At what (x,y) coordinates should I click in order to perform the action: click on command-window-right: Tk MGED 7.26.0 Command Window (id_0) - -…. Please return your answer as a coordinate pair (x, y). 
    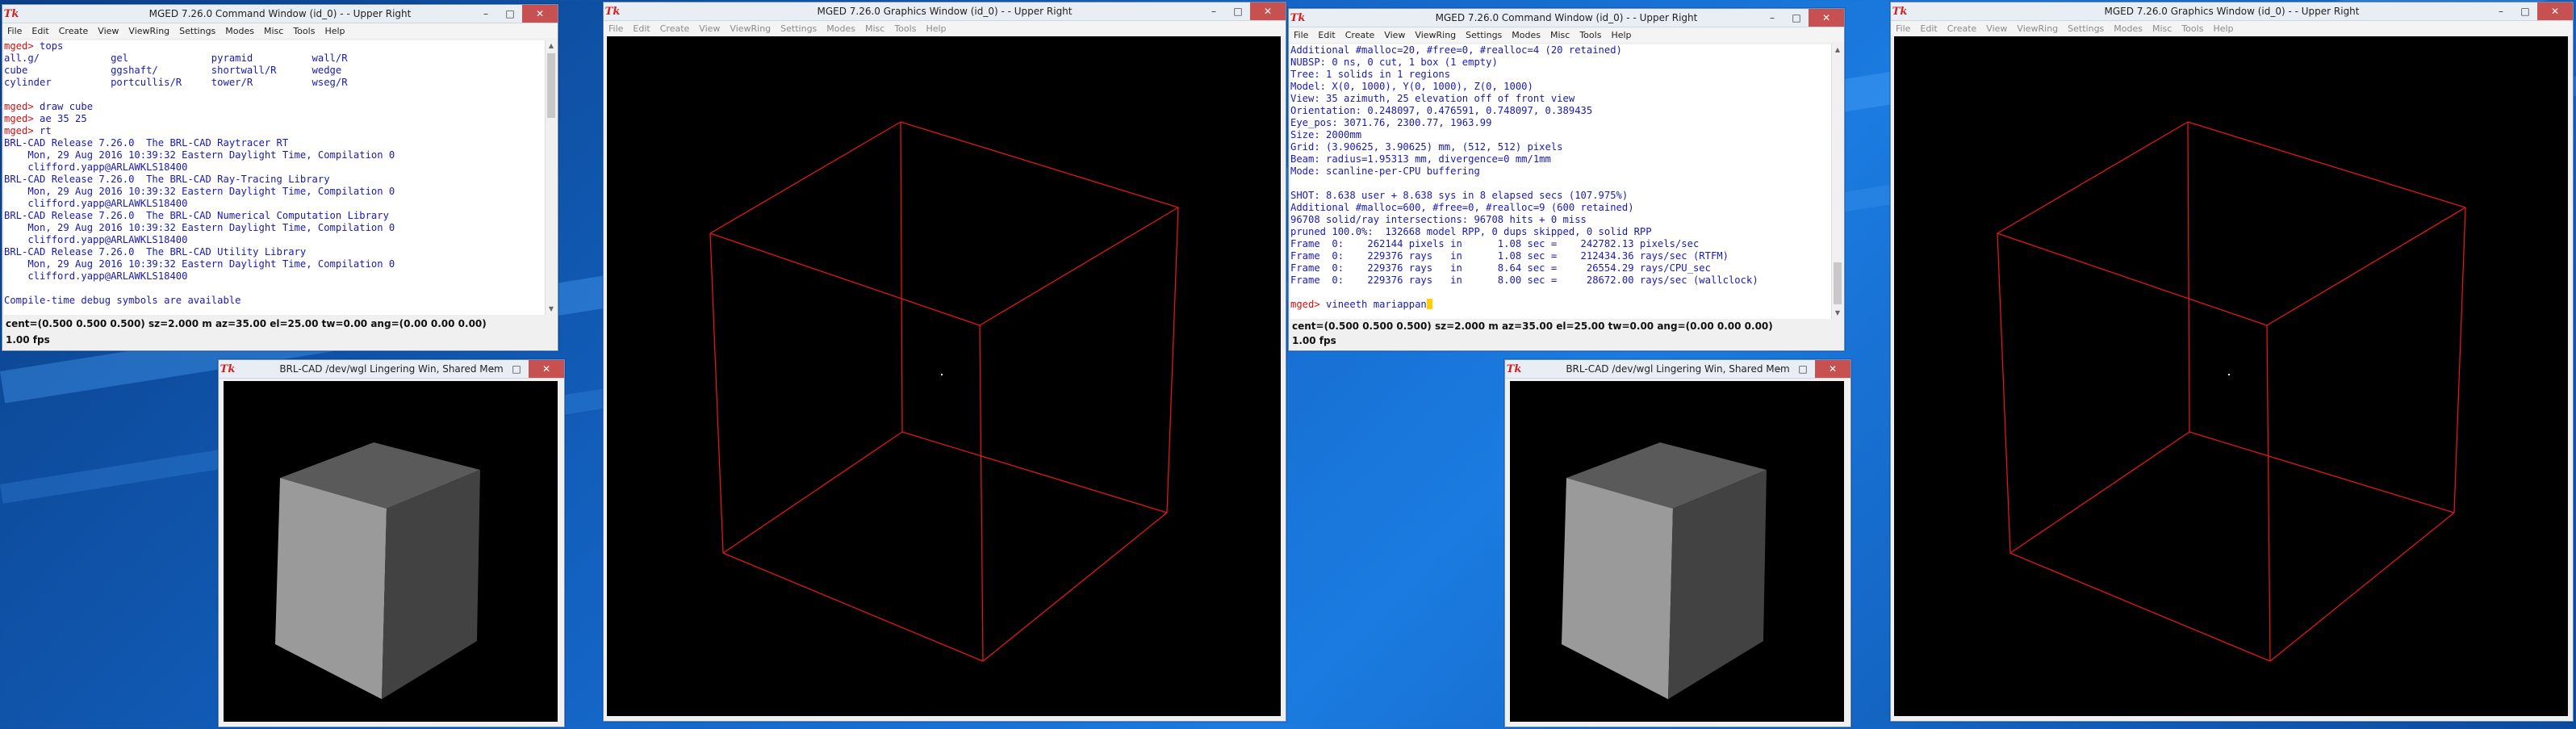
    Looking at the image, I should click on (1566, 179).